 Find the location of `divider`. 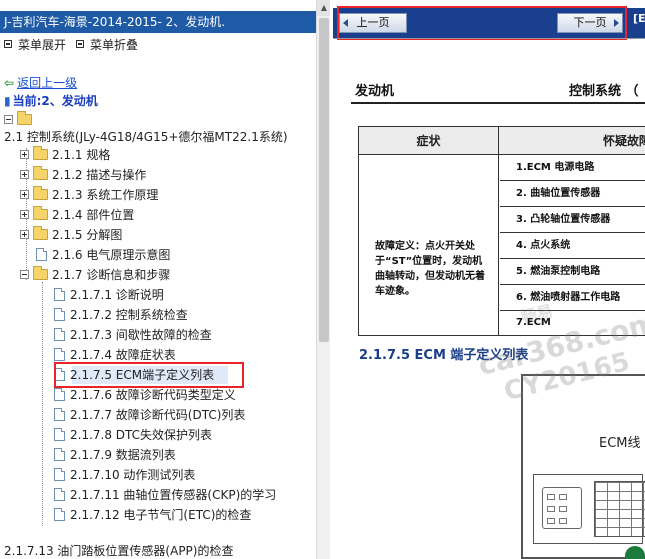

divider is located at coordinates (489, 38).